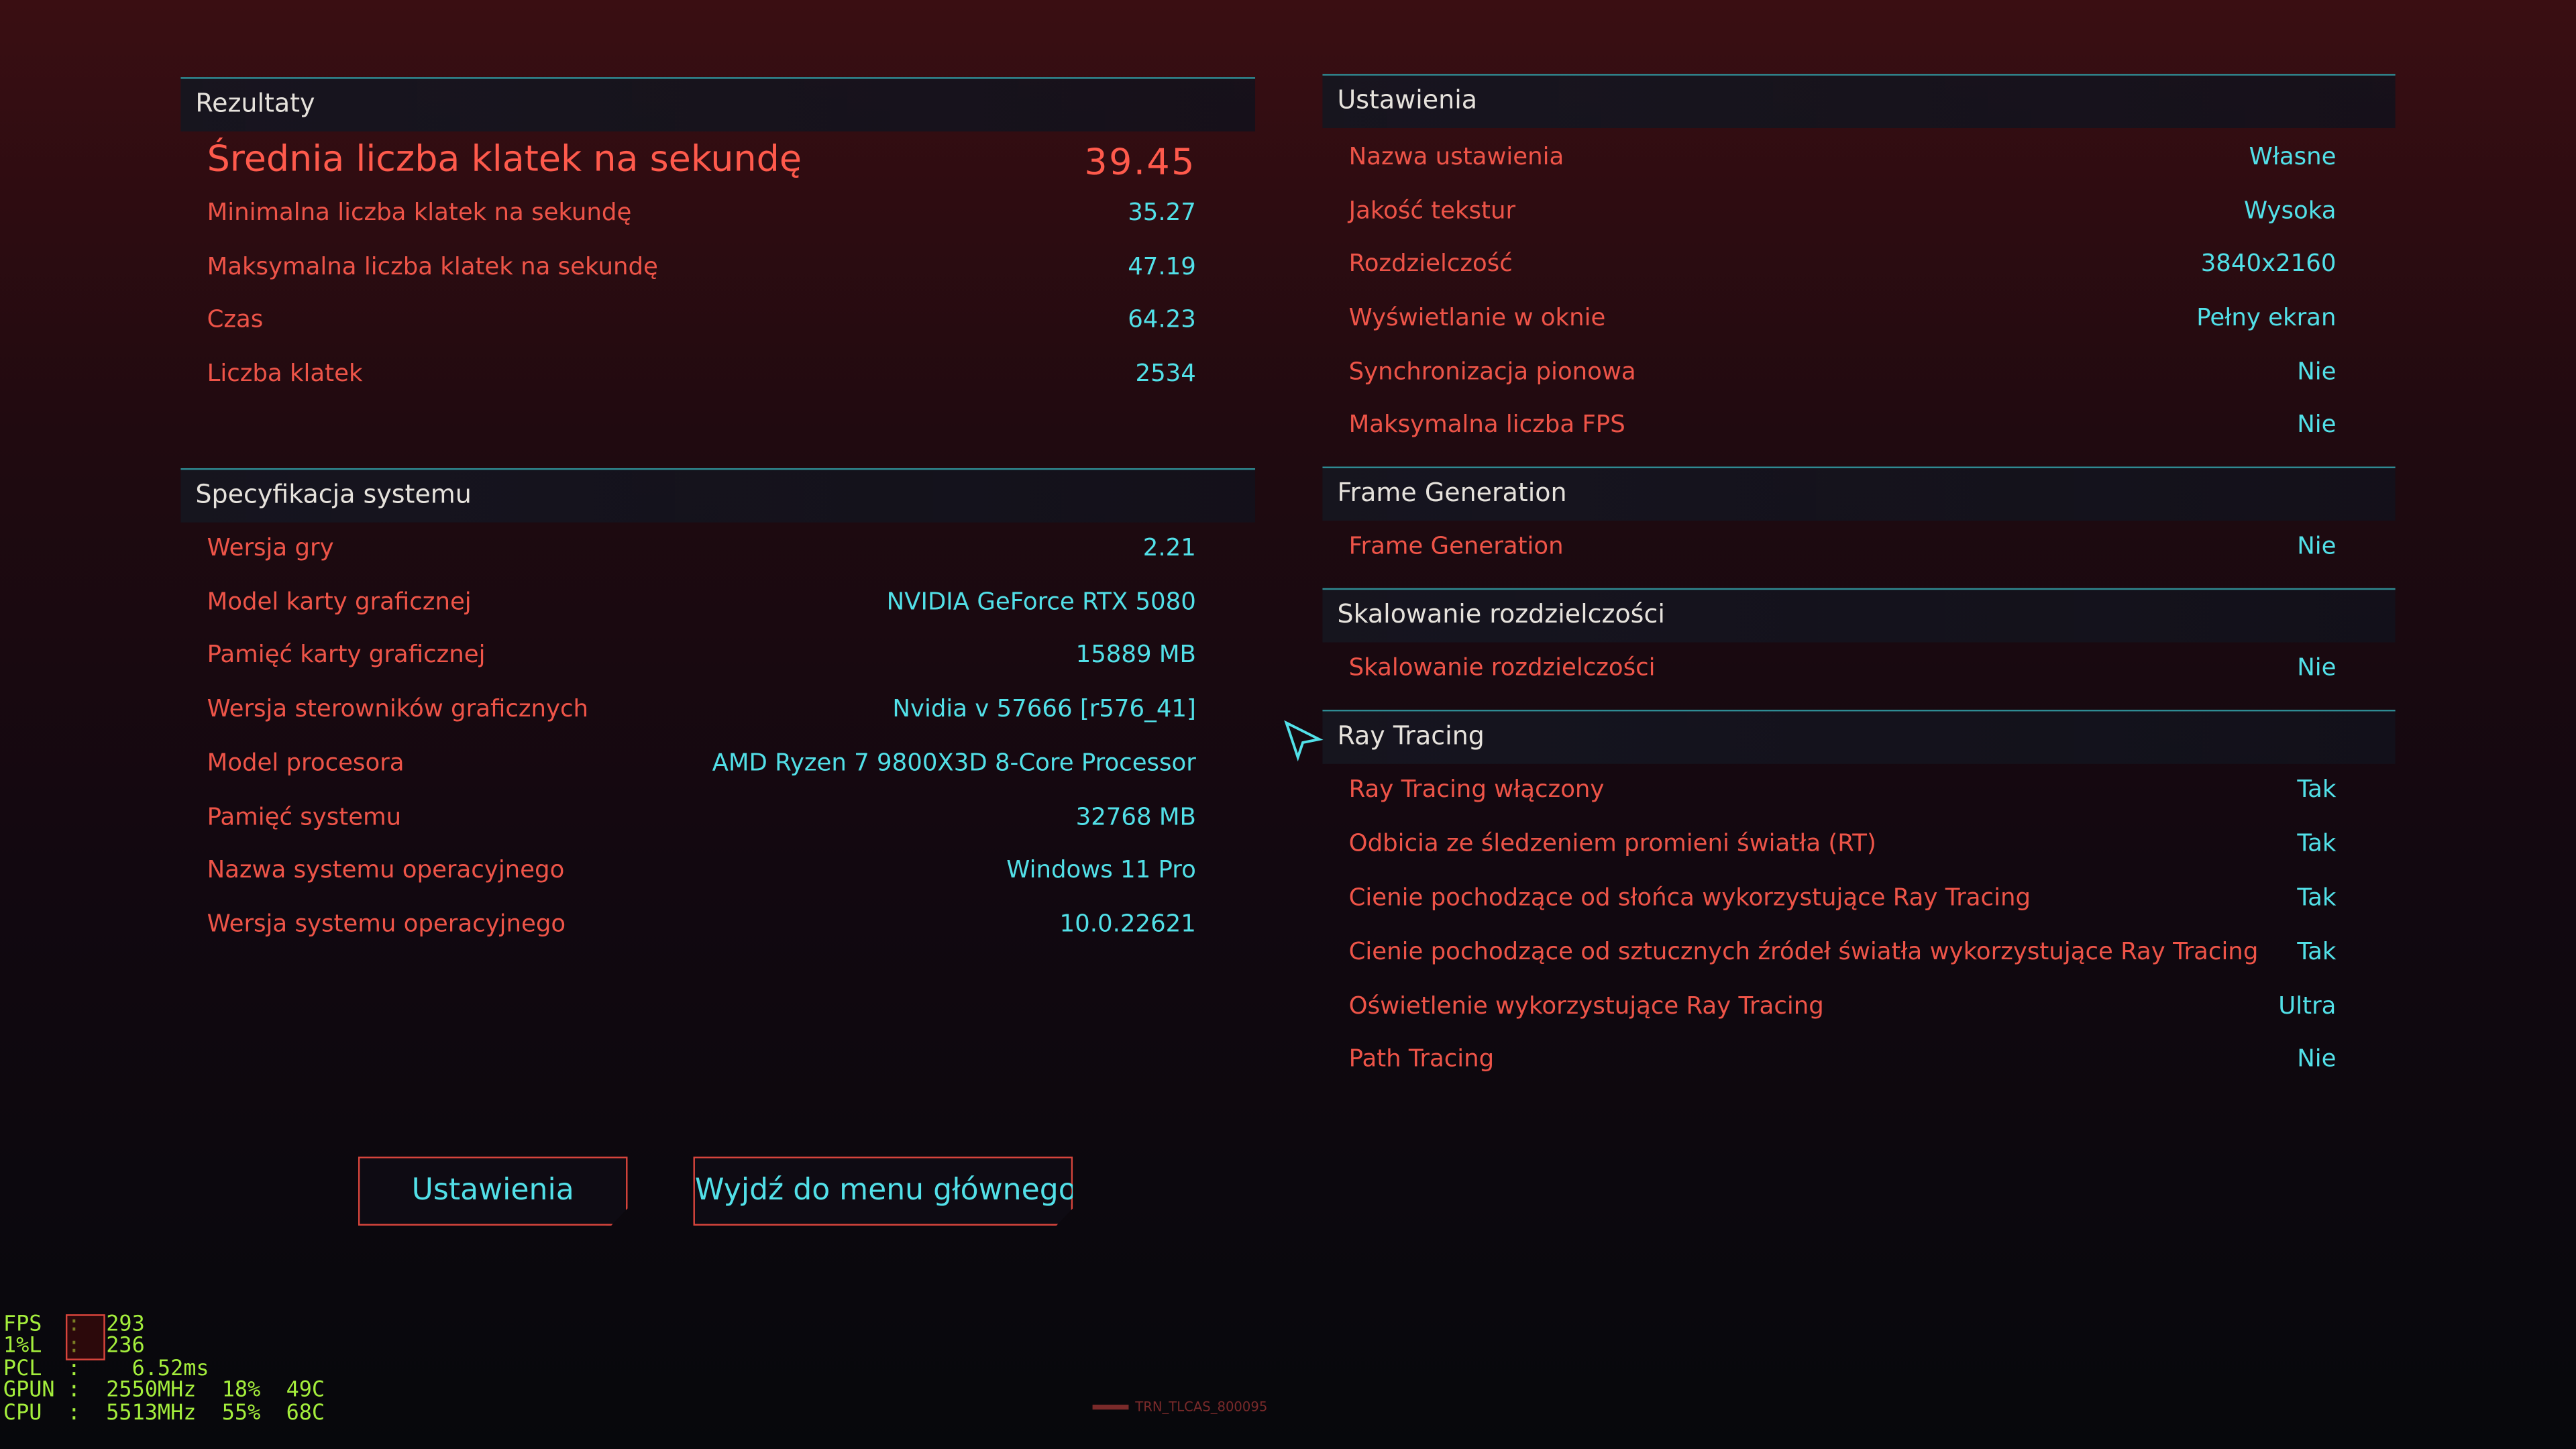  Describe the element at coordinates (1843, 374) in the screenshot. I see `settings-row: Synchronizacja pionowa Nie` at that location.